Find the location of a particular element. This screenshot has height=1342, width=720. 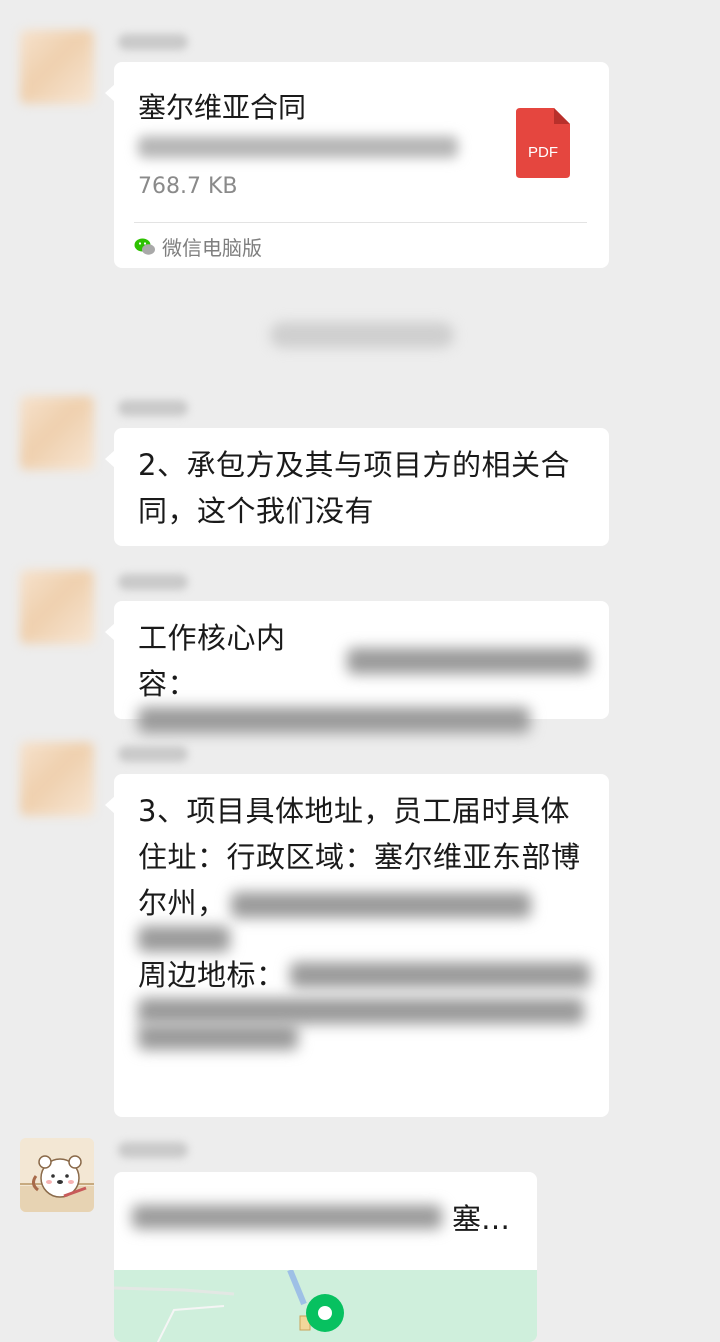

chat-timestamp is located at coordinates (362, 335).